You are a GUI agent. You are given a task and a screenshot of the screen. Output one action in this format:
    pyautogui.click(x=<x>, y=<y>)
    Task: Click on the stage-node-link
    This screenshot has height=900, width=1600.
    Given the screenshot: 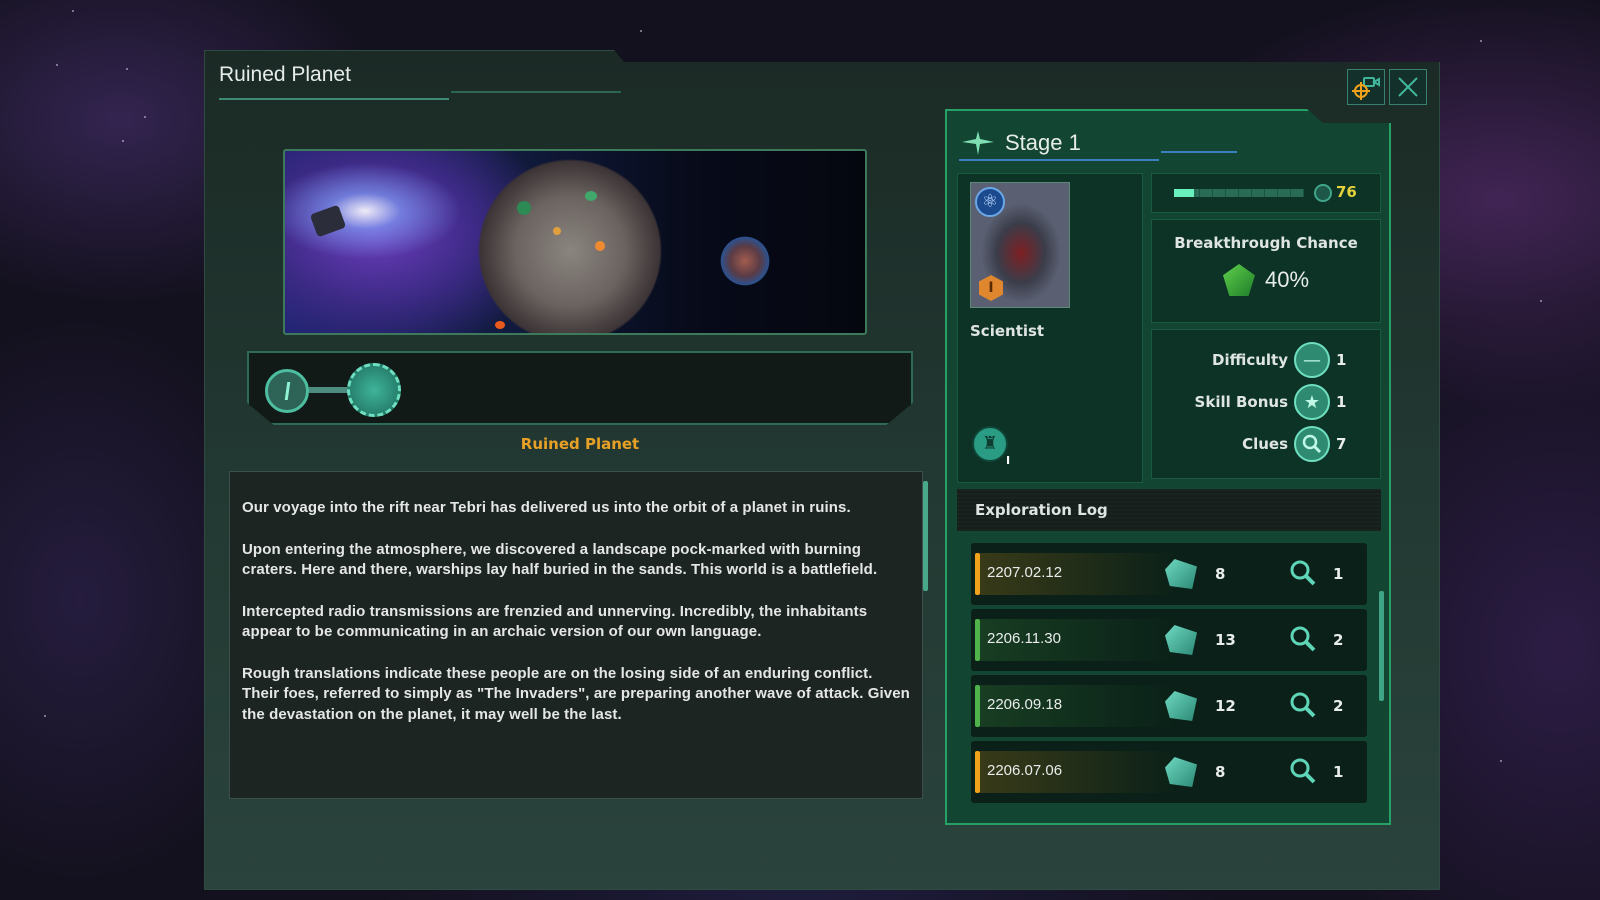 What is the action you would take?
    pyautogui.click(x=330, y=390)
    